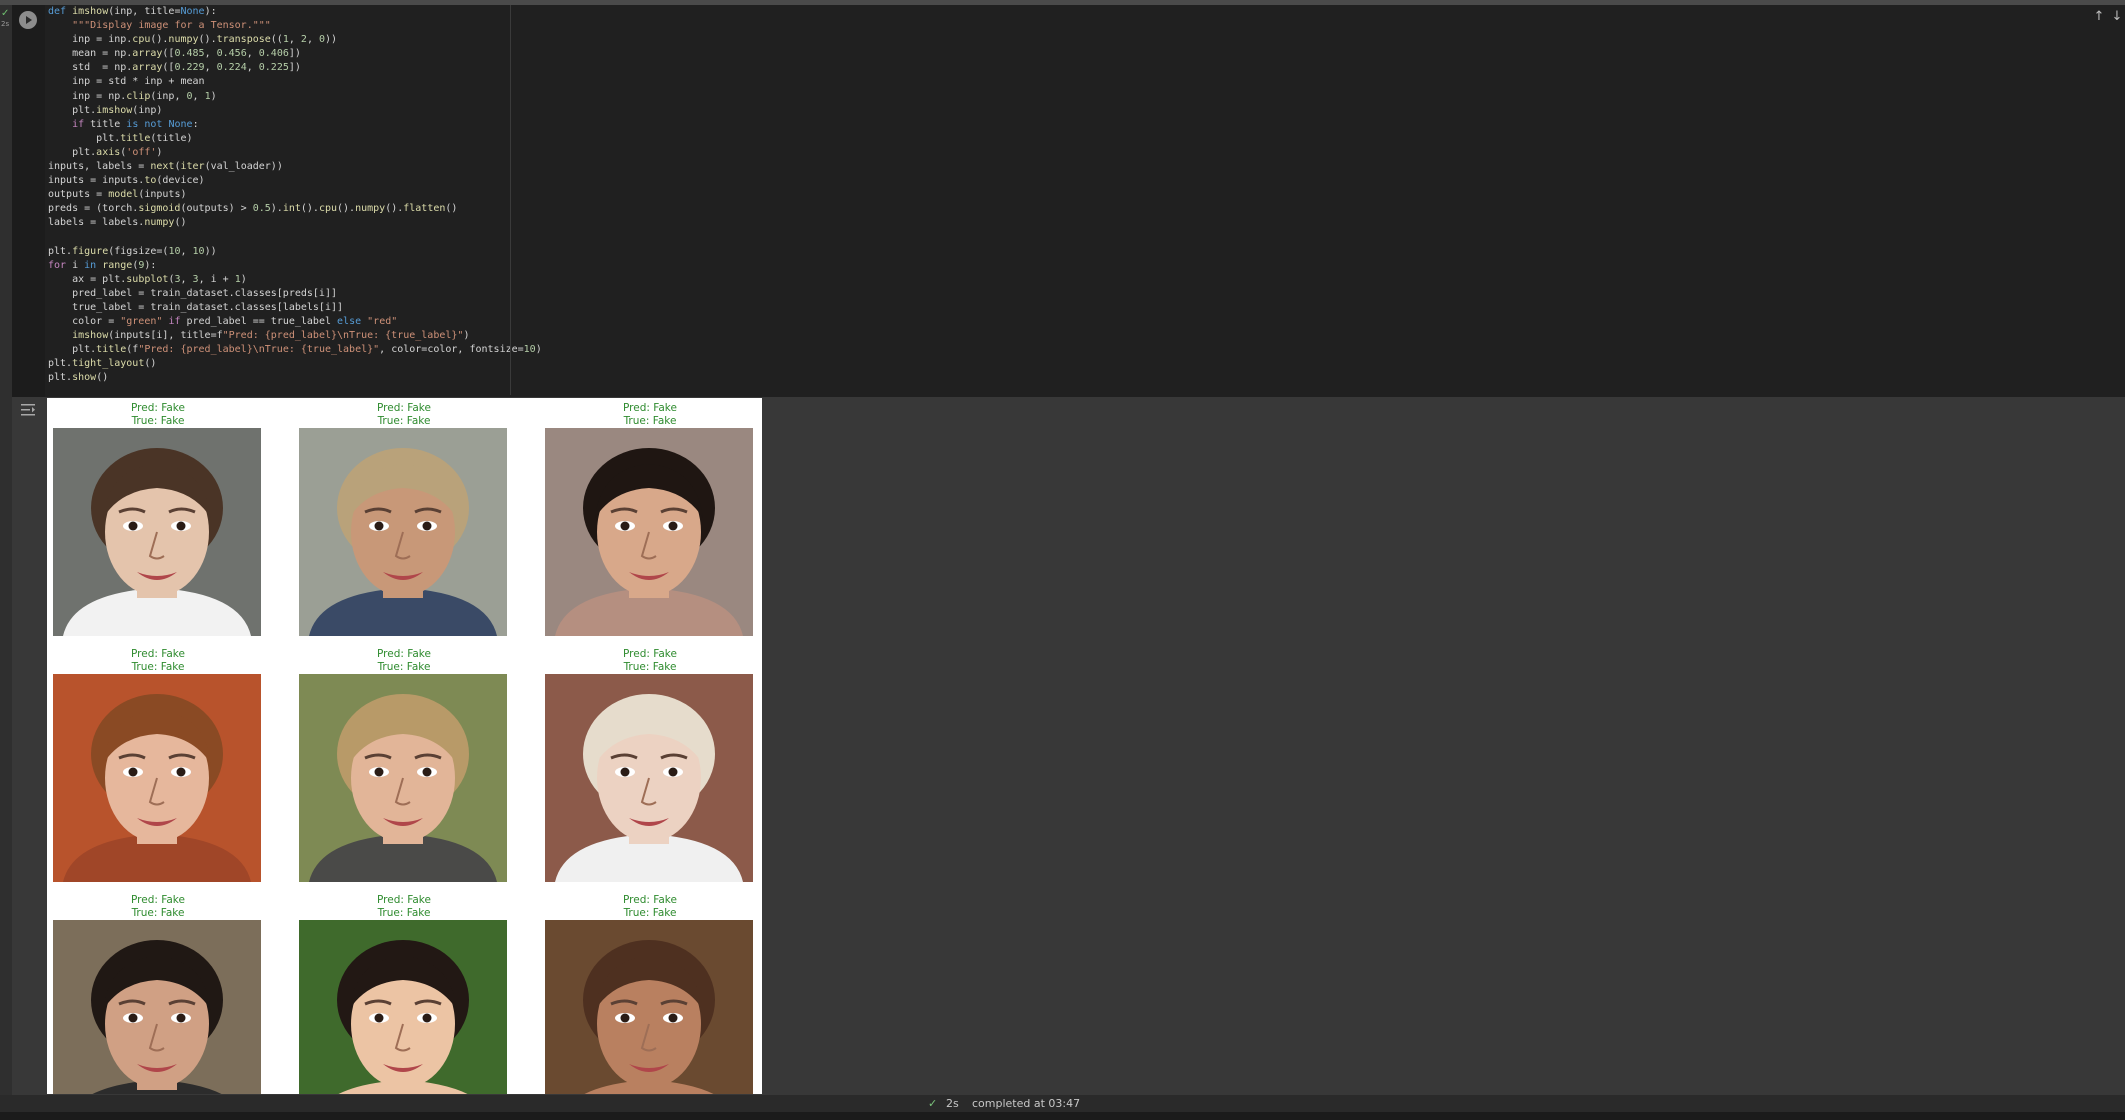 The image size is (2125, 1120). Describe the element at coordinates (28, 20) in the screenshot. I see `run-cell-button` at that location.